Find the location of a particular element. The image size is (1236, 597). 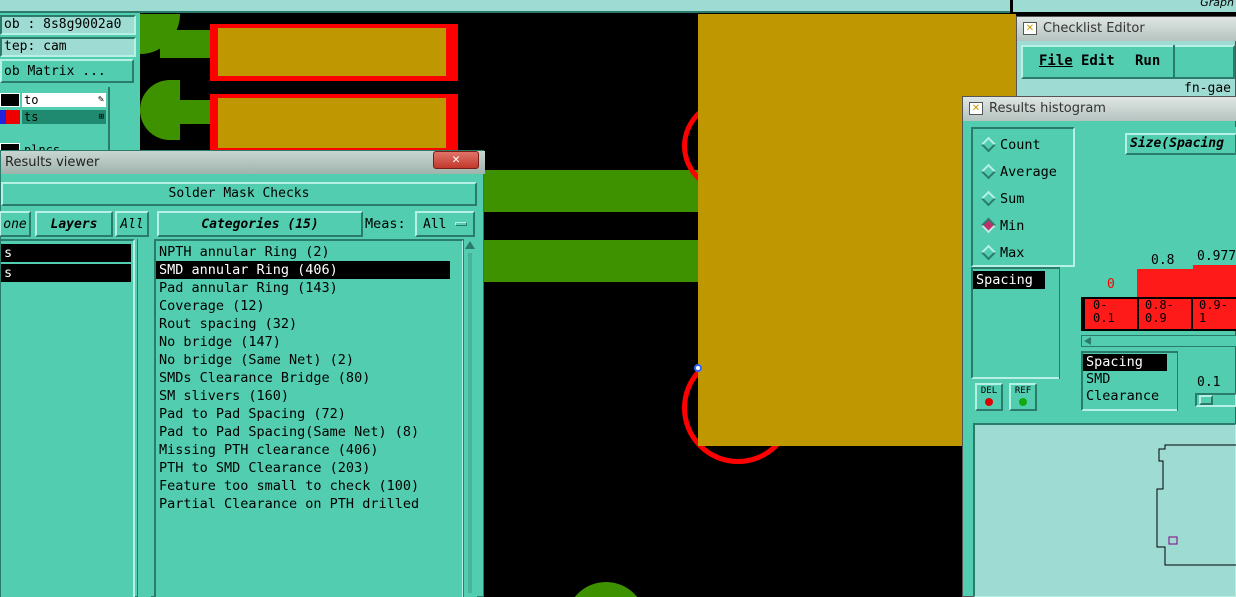

radio-label: Average is located at coordinates (1028, 171).